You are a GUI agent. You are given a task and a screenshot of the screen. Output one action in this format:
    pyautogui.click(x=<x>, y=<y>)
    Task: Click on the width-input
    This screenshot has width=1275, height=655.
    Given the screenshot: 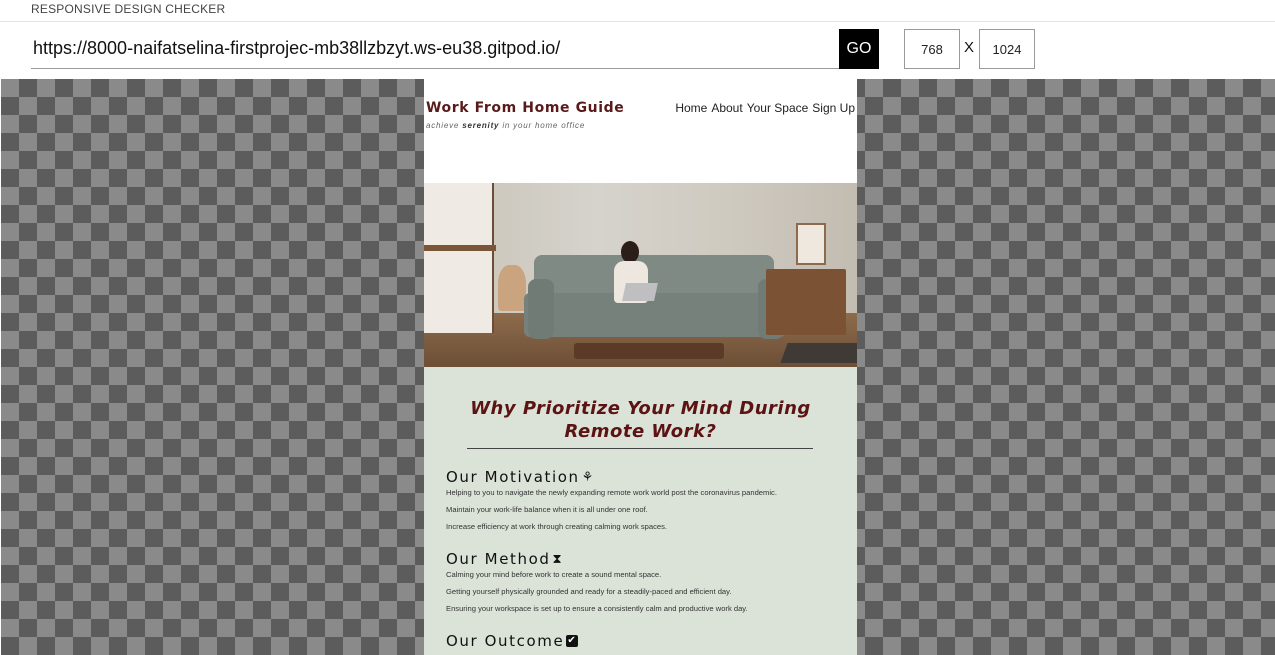 What is the action you would take?
    pyautogui.click(x=932, y=49)
    